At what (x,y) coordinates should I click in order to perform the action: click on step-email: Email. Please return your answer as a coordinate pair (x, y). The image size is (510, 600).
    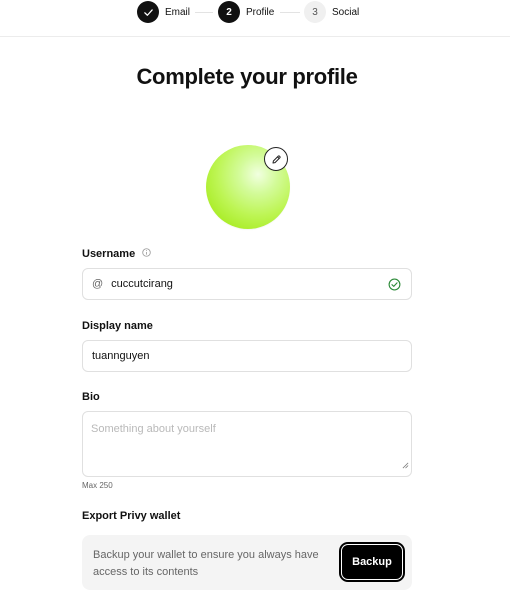
    Looking at the image, I should click on (163, 12).